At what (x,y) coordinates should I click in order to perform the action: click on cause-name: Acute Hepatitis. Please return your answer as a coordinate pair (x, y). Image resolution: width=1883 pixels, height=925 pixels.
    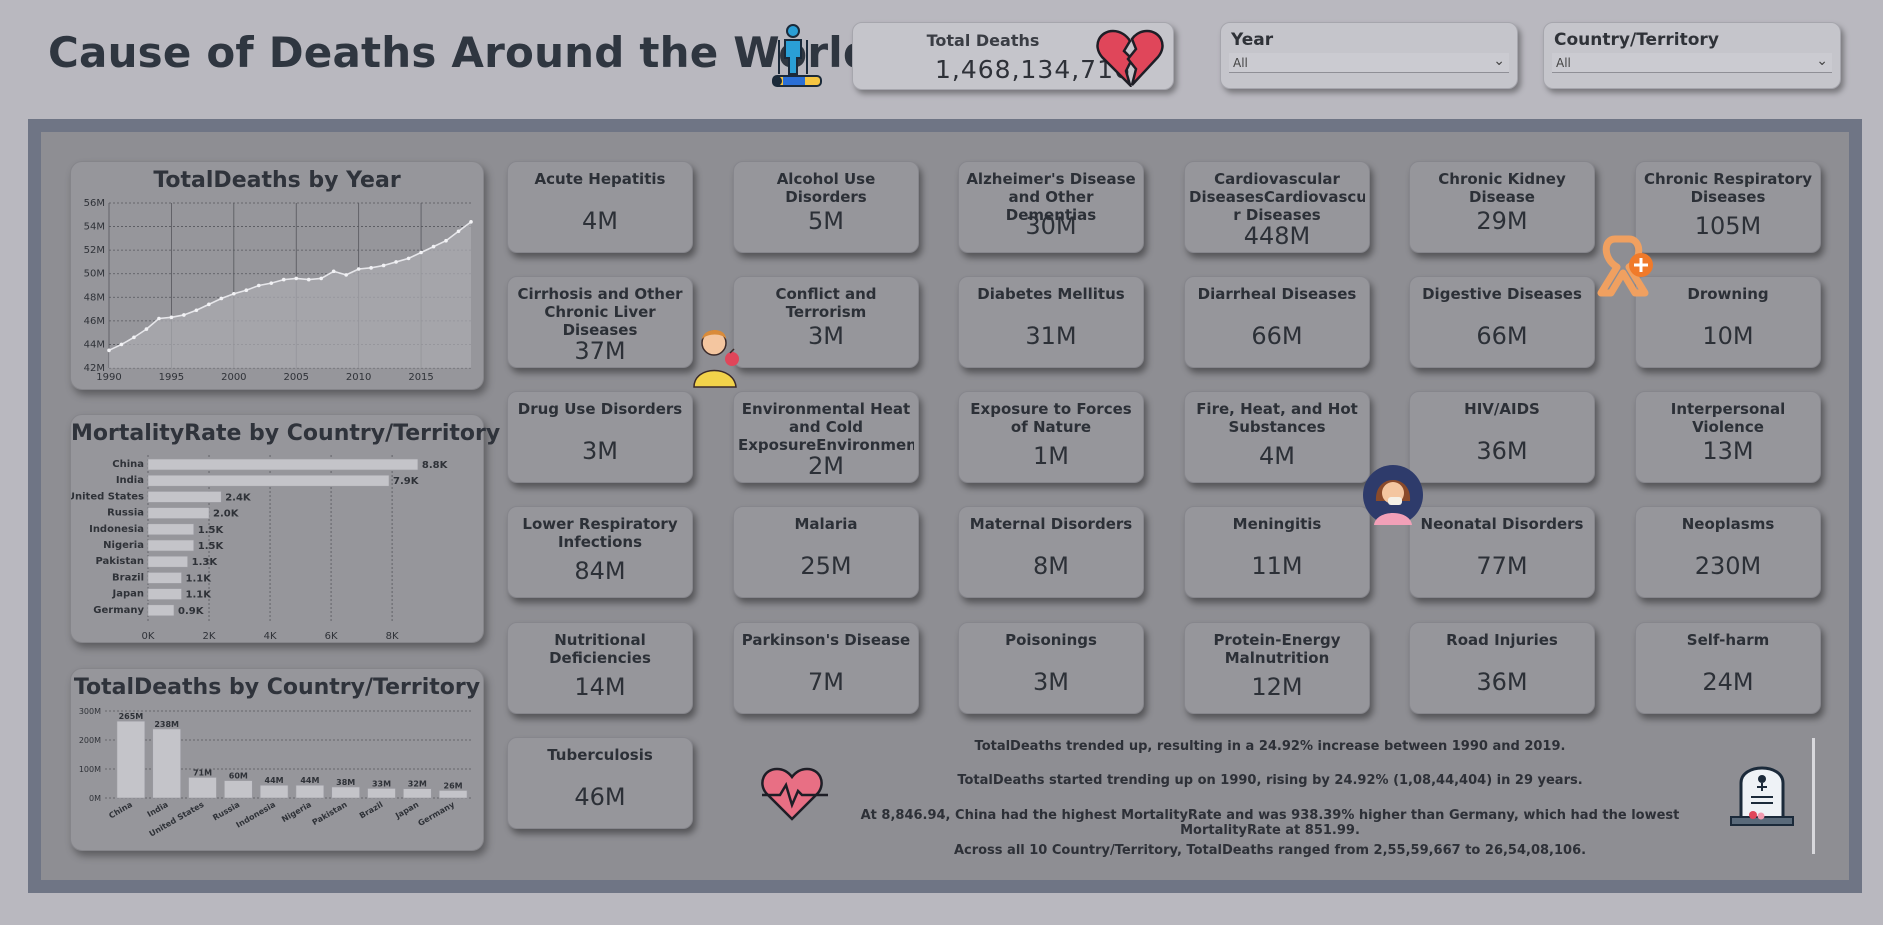
    Looking at the image, I should click on (600, 179).